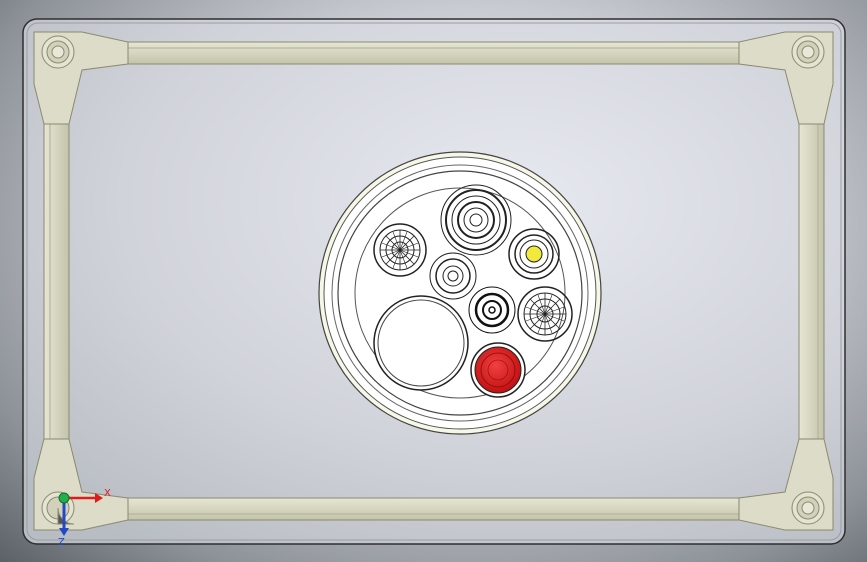  I want to click on frame-rail-top, so click(433, 53).